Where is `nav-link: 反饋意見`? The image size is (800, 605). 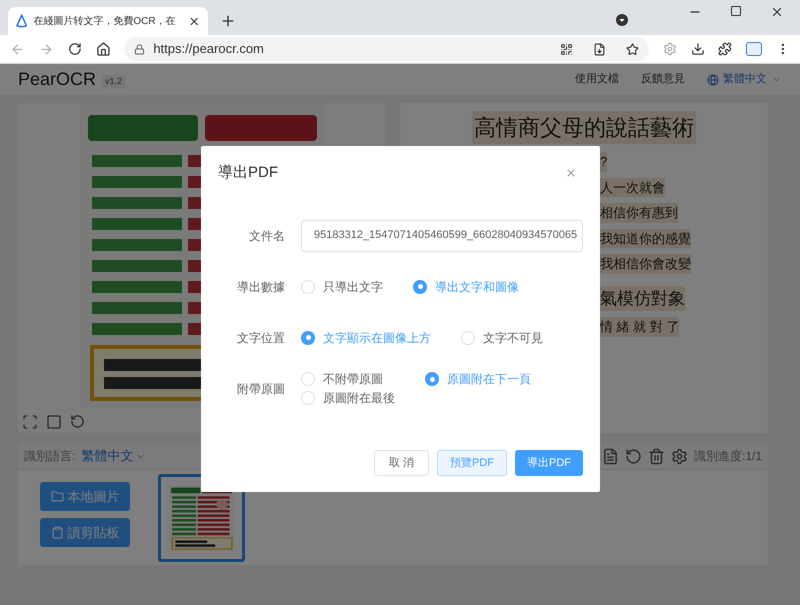
nav-link: 反饋意見 is located at coordinates (663, 79).